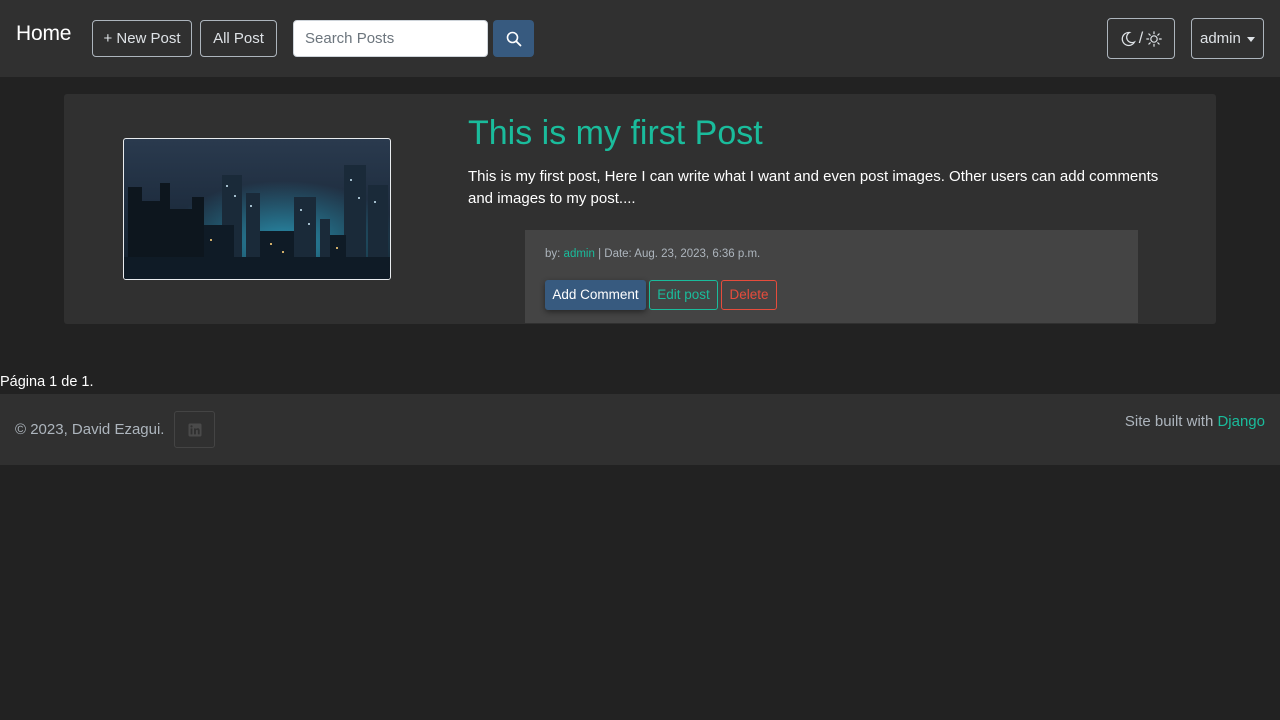  I want to click on add-comment-button: Add Comment, so click(595, 295).